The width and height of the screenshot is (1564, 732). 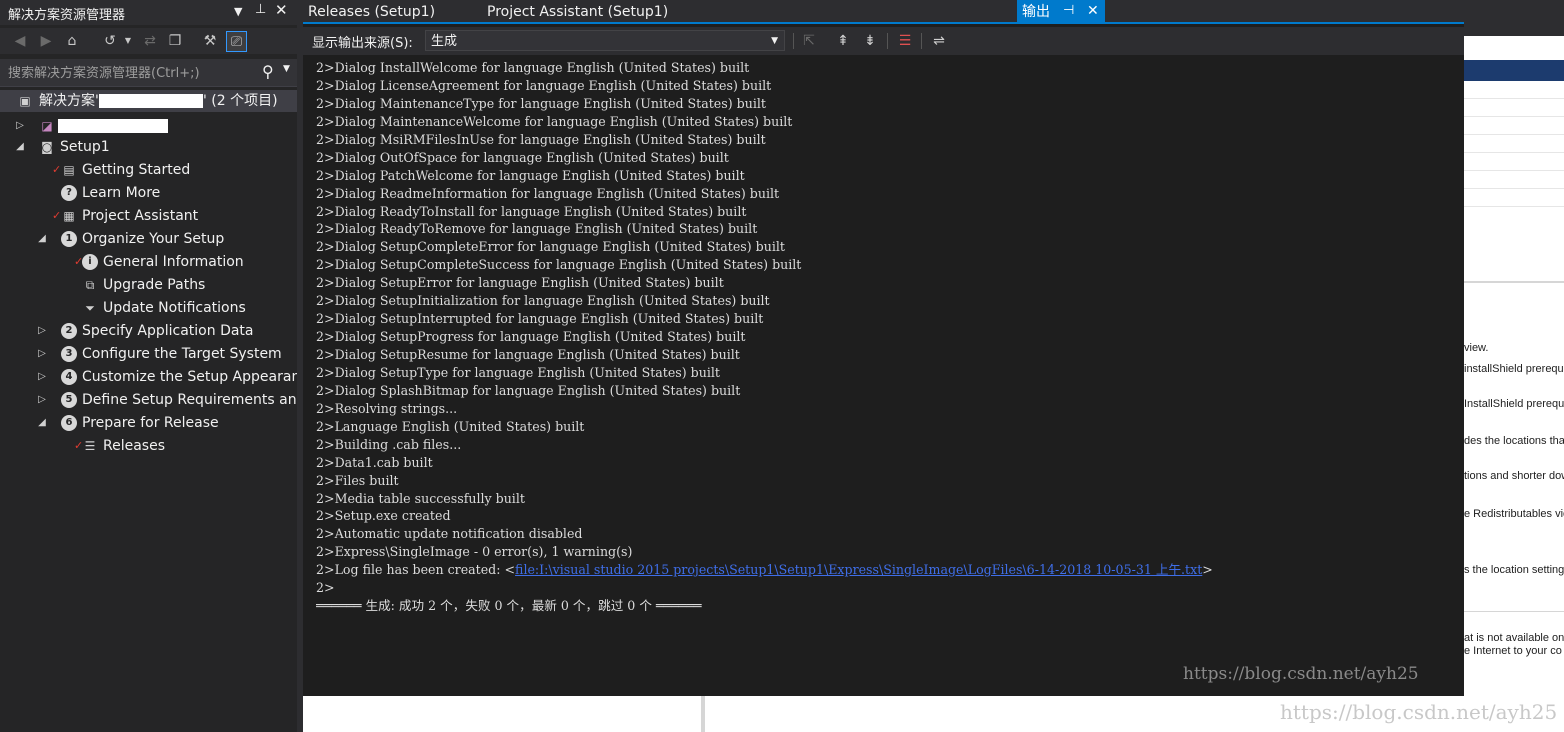 I want to click on go-to-previous-message-icon: ⇞, so click(x=843, y=41).